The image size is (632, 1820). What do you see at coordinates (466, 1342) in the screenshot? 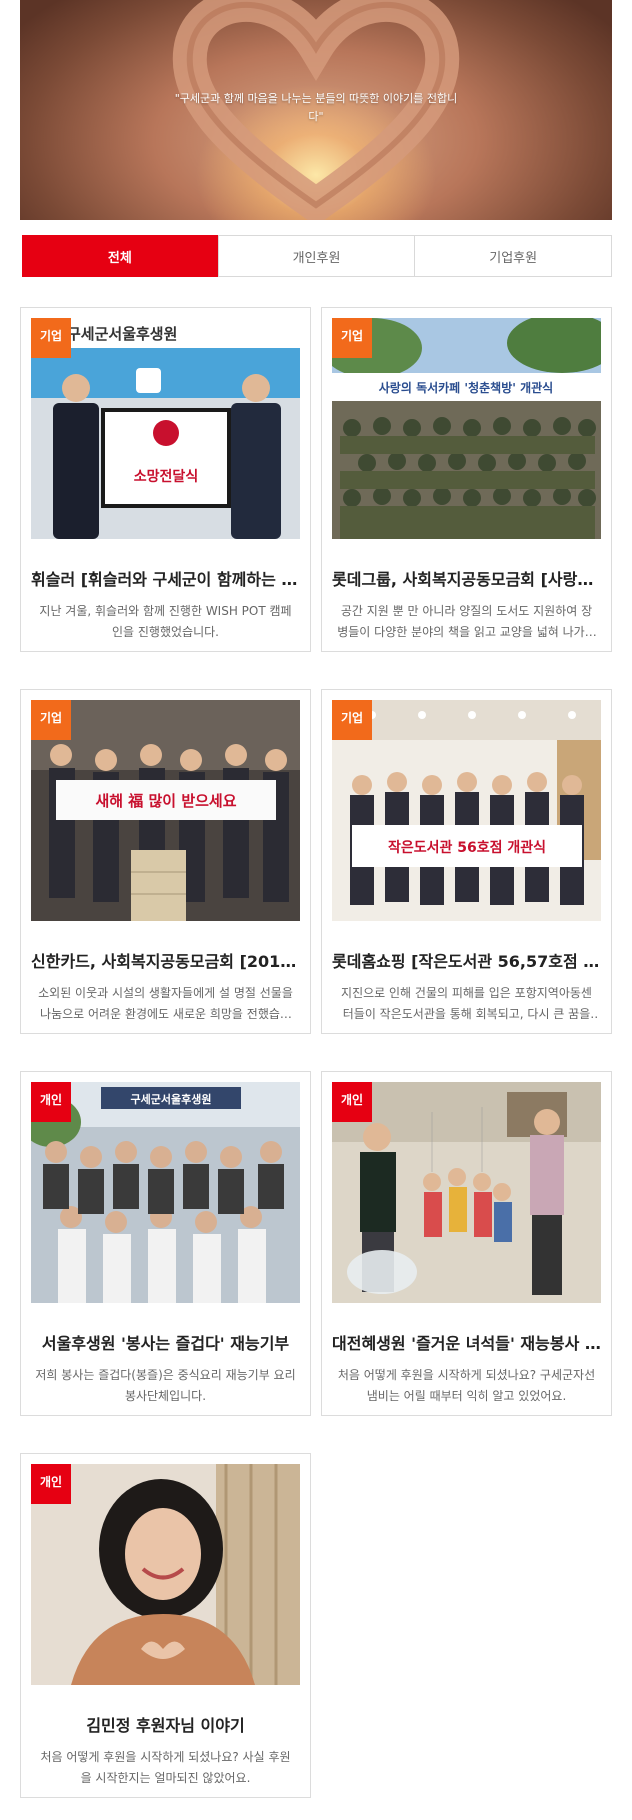
I see `story-title: 대전혜생원 '즐거운 녀석들' 재능봉사 이야기` at bounding box center [466, 1342].